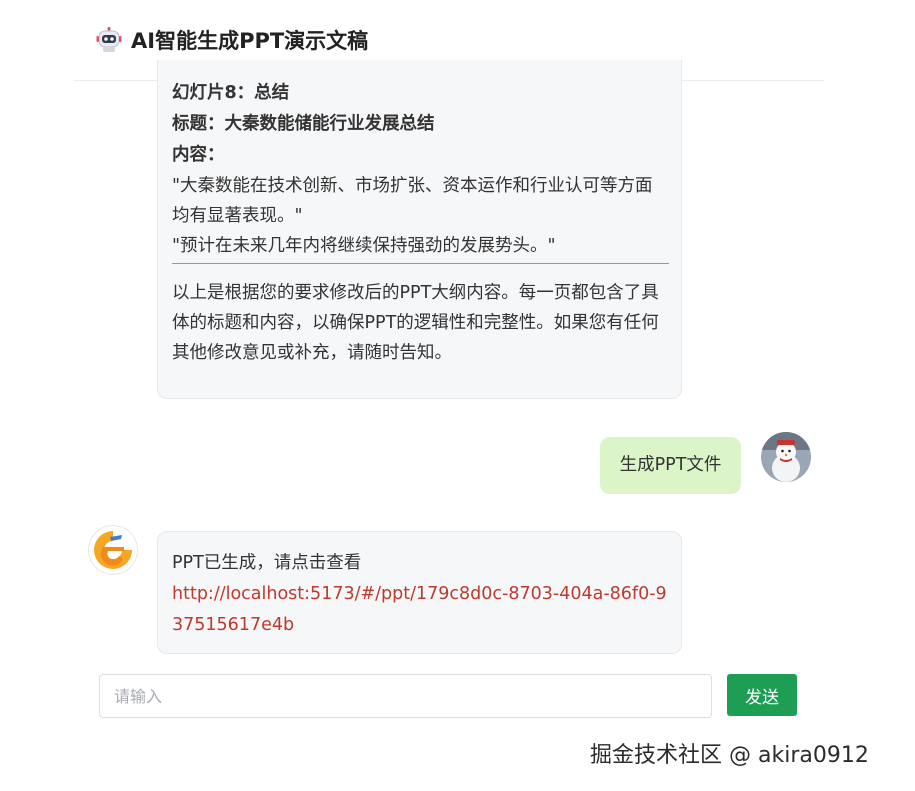  Describe the element at coordinates (762, 695) in the screenshot. I see `send-button: 发送` at that location.